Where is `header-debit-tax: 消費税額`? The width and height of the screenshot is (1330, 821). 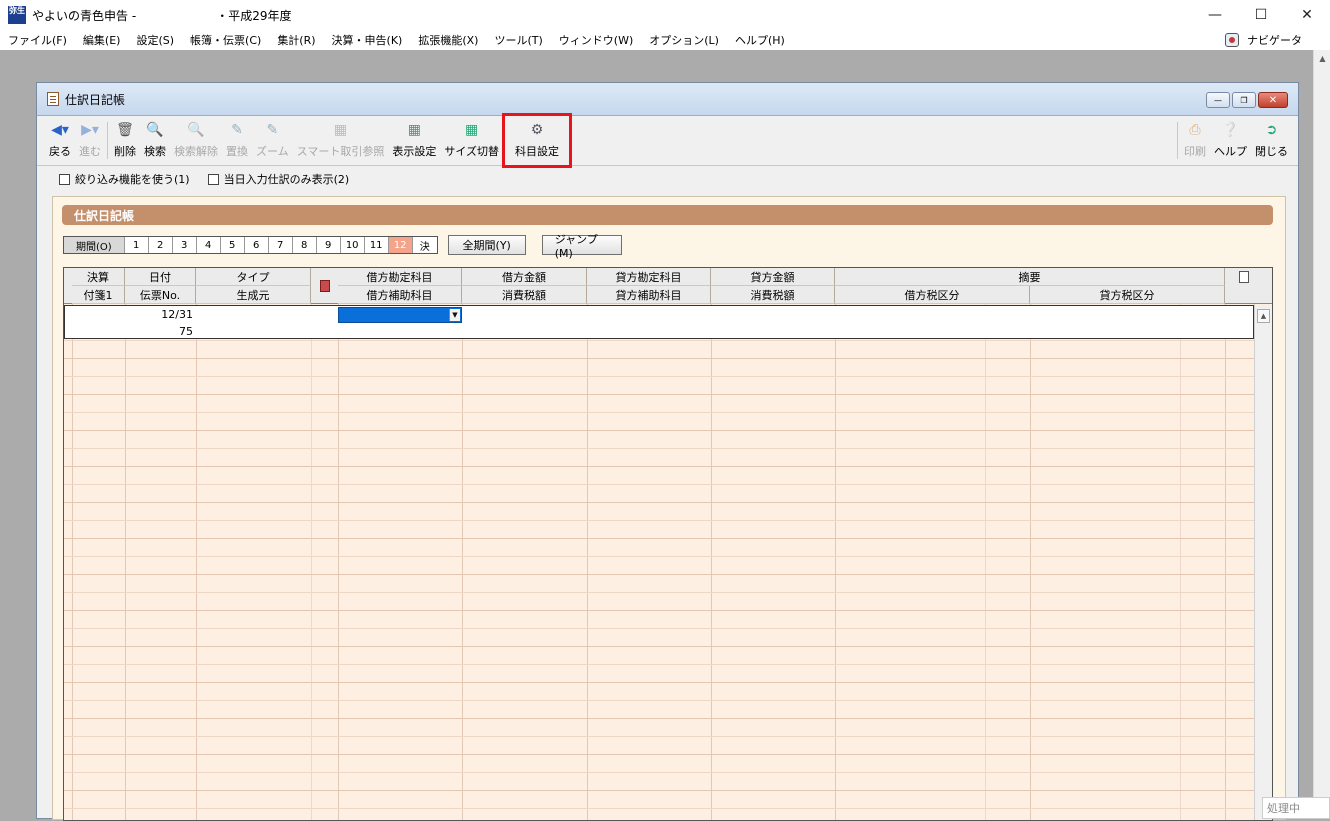 header-debit-tax: 消費税額 is located at coordinates (524, 295).